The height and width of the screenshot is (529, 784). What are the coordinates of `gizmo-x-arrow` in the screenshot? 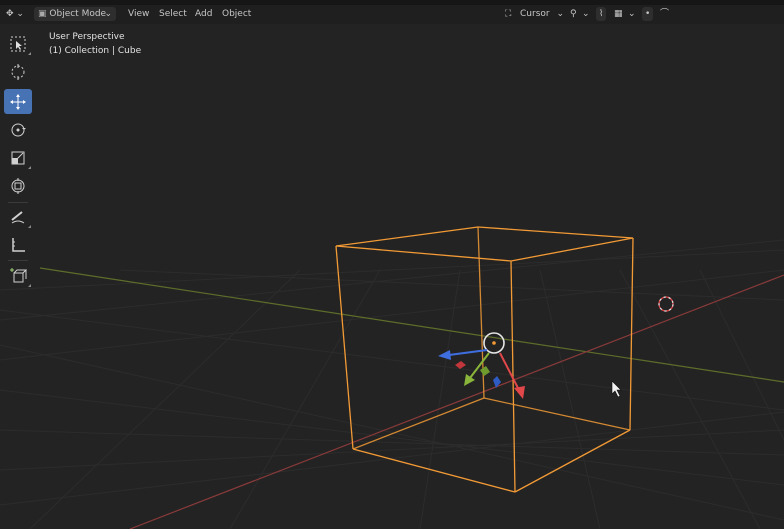 It's located at (519, 392).